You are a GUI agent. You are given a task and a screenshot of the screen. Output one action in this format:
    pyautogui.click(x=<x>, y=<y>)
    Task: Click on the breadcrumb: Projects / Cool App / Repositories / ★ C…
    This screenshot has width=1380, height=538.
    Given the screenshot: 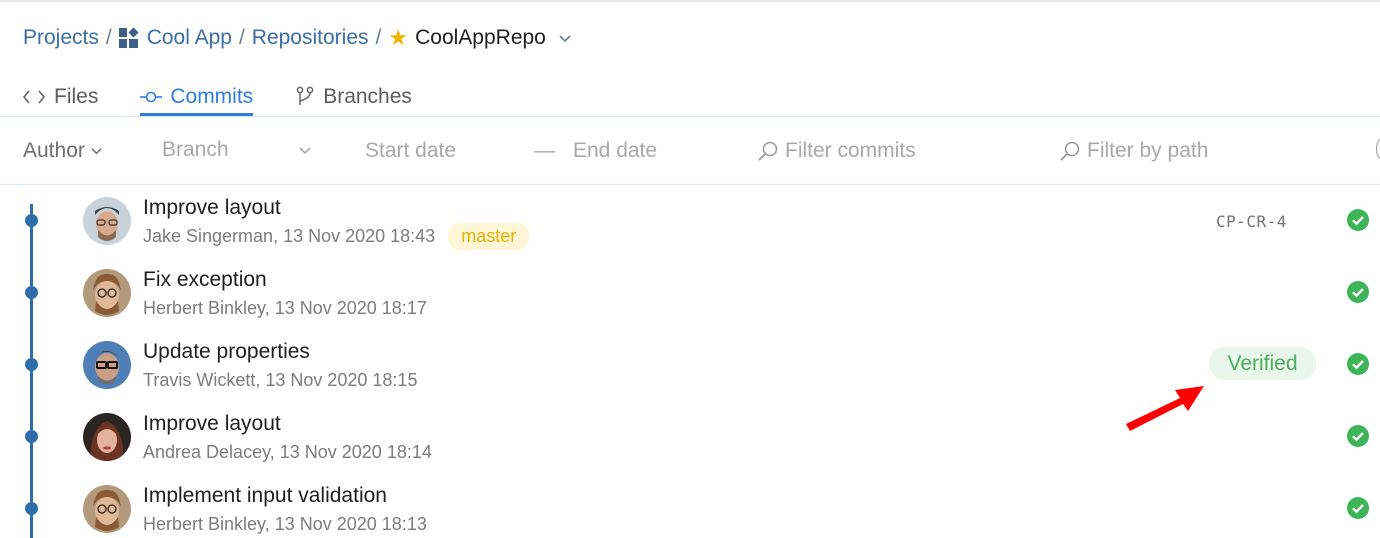 What is the action you would take?
    pyautogui.click(x=297, y=38)
    